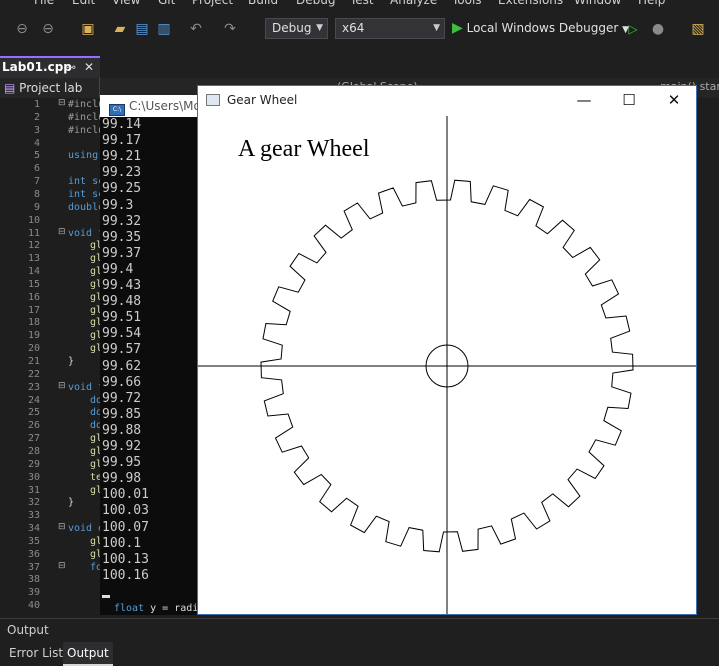 The height and width of the screenshot is (666, 719). Describe the element at coordinates (658, 29) in the screenshot. I see `hot-reload-icon: ●` at that location.